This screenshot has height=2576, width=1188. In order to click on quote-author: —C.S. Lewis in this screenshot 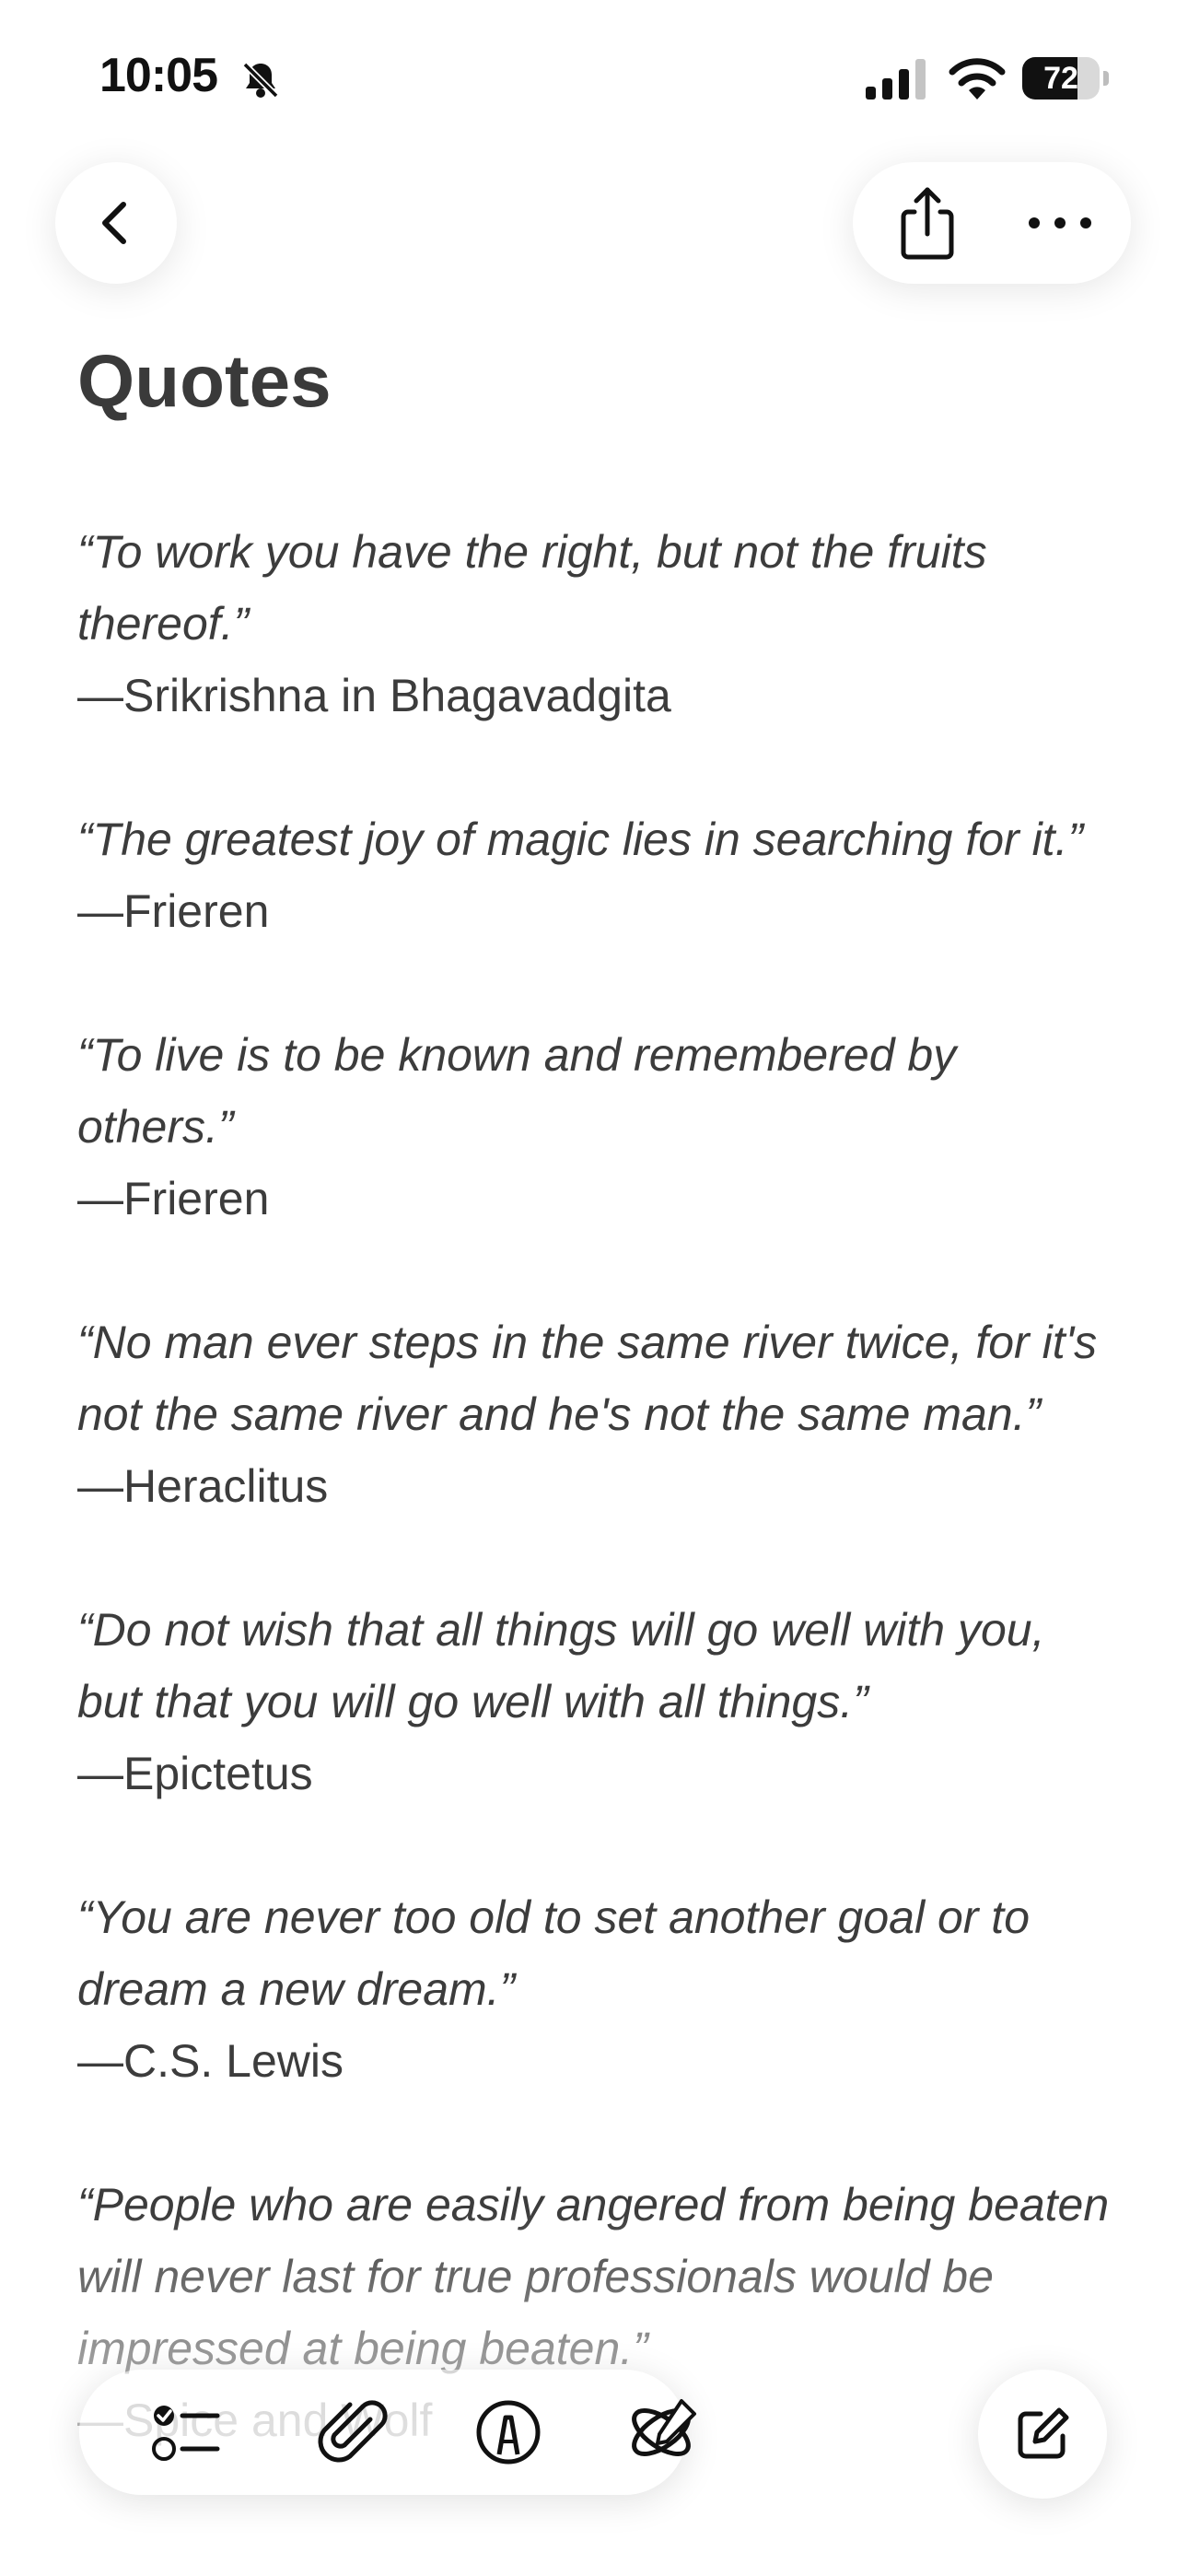, I will do `click(210, 2061)`.